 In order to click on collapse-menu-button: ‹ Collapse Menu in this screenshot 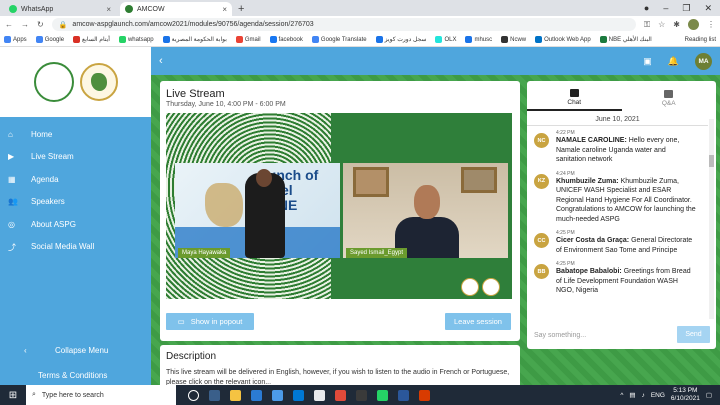, I will do `click(75, 350)`.